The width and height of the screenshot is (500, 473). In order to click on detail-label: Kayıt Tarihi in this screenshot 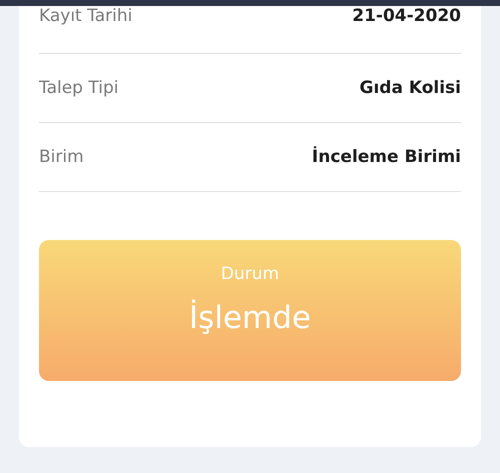, I will do `click(85, 16)`.